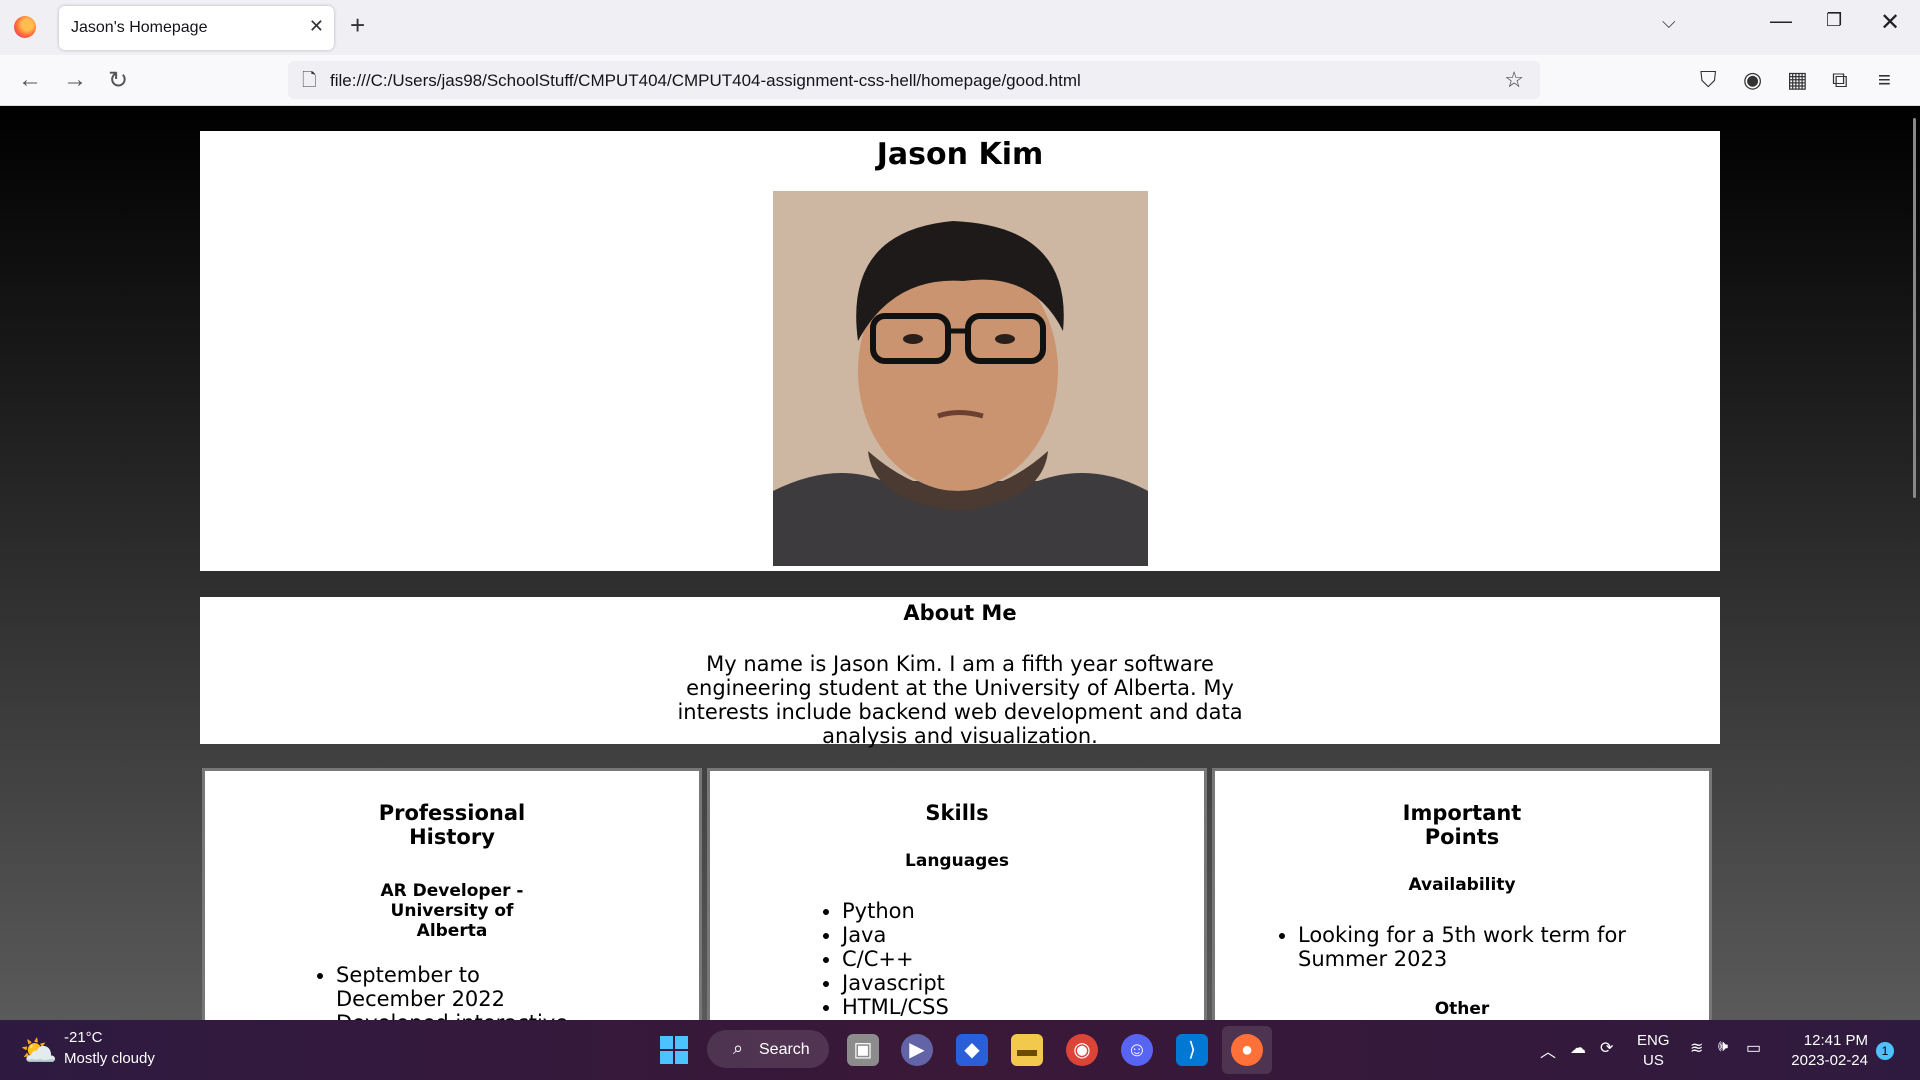 The width and height of the screenshot is (1920, 1080). I want to click on firefox-taskbar-icon: ●, so click(1247, 1050).